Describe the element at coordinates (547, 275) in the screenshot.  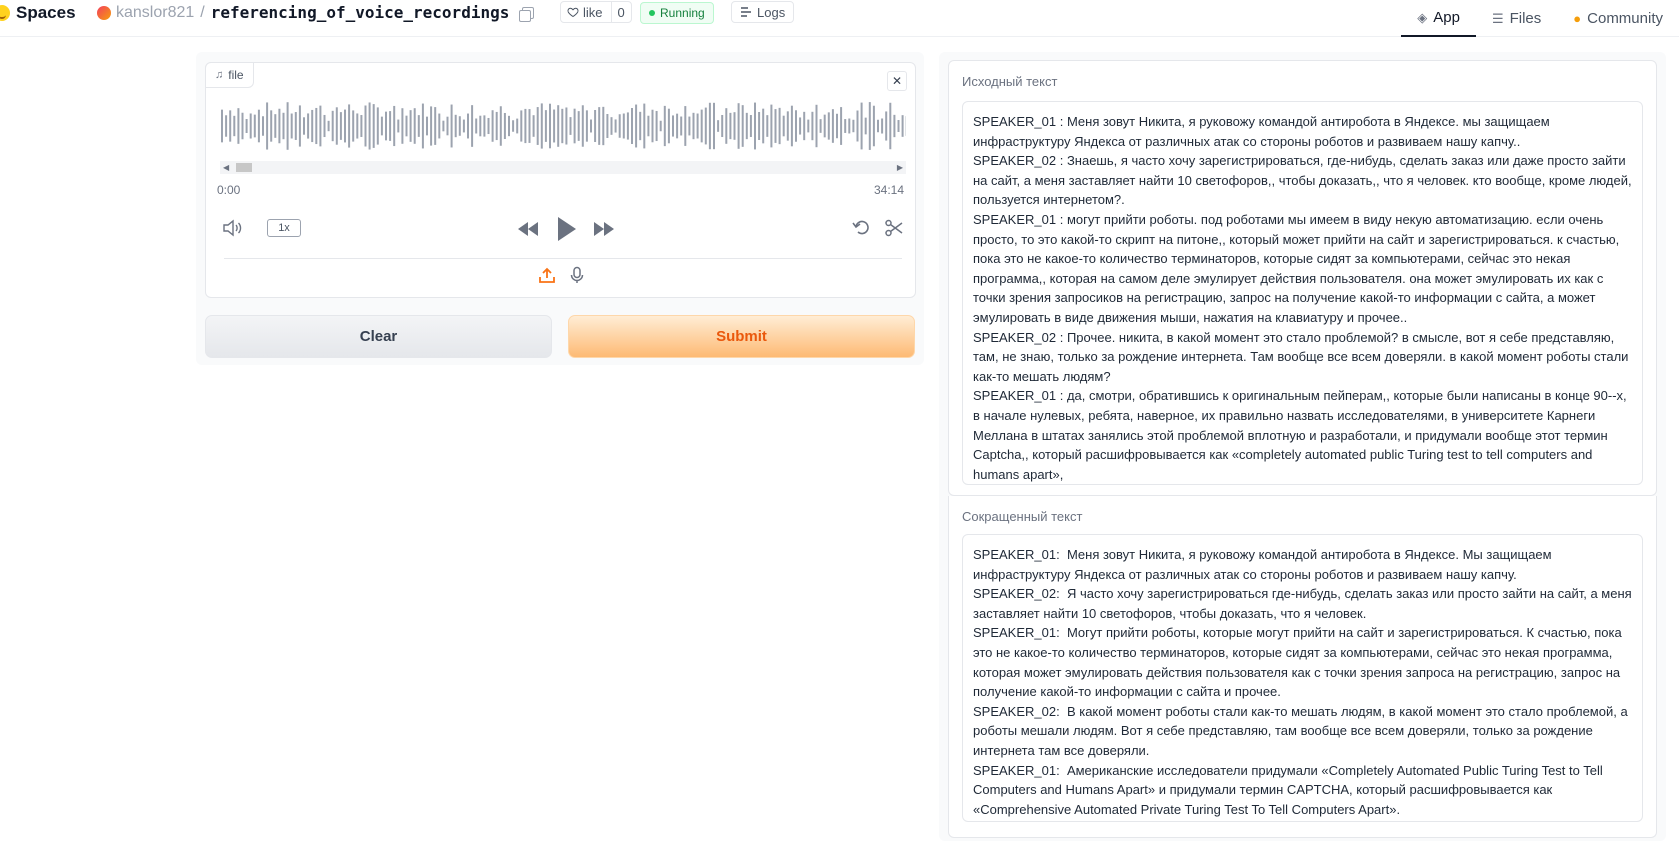
I see `upload-icon` at that location.